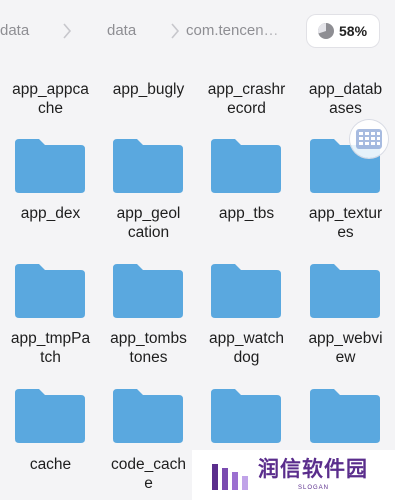 The image size is (395, 500). What do you see at coordinates (246, 99) in the screenshot?
I see `folder-name: app_crashr ecord` at bounding box center [246, 99].